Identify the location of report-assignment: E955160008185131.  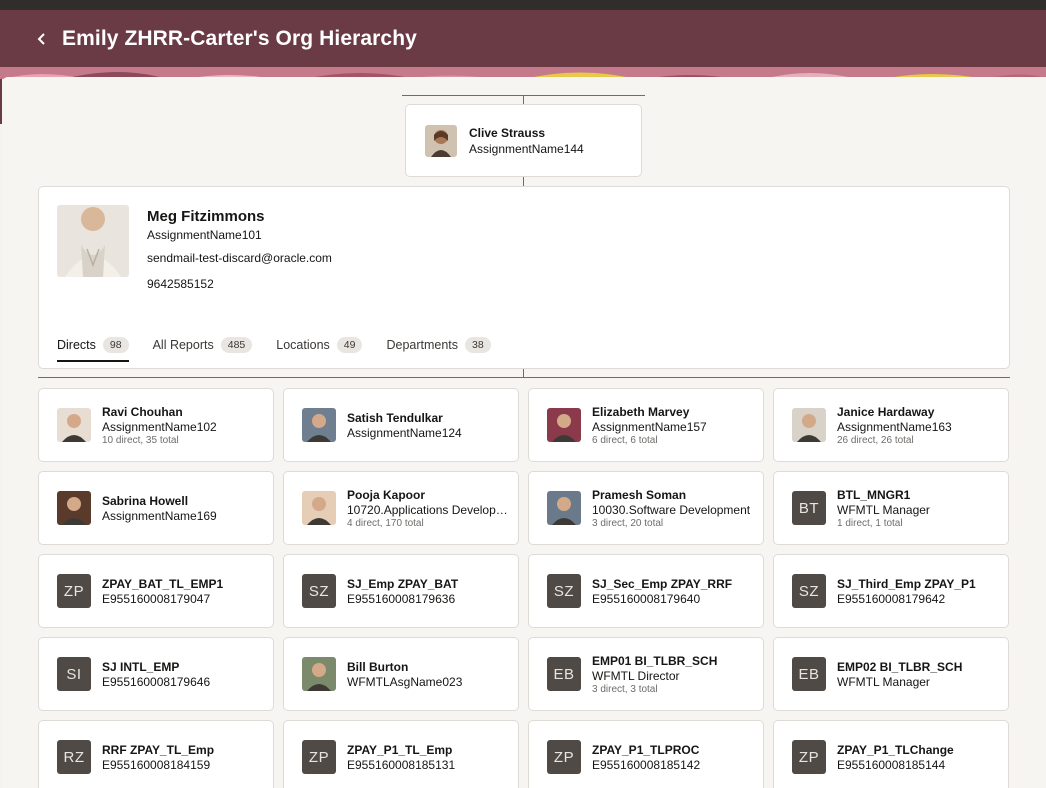
(401, 764).